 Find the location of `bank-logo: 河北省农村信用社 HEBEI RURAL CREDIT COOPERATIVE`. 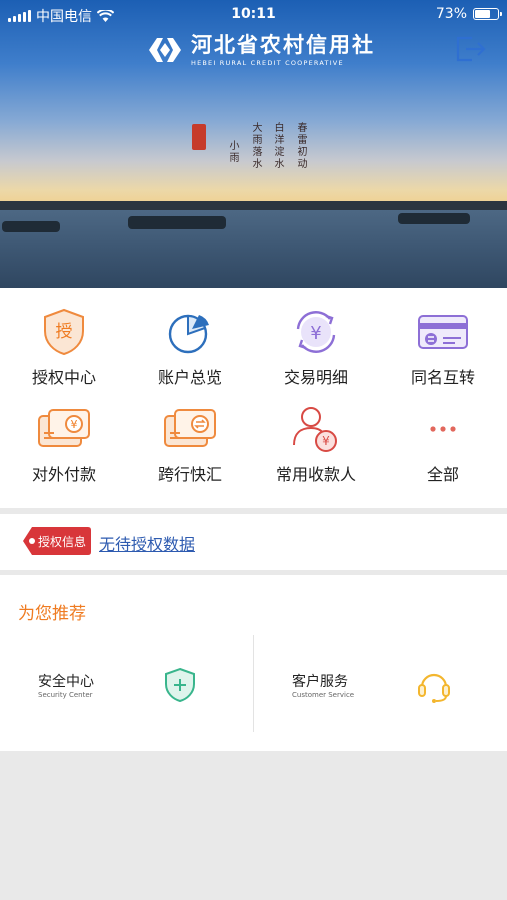

bank-logo: 河北省农村信用社 HEBEI RURAL CREDIT COOPERATIVE is located at coordinates (261, 50).